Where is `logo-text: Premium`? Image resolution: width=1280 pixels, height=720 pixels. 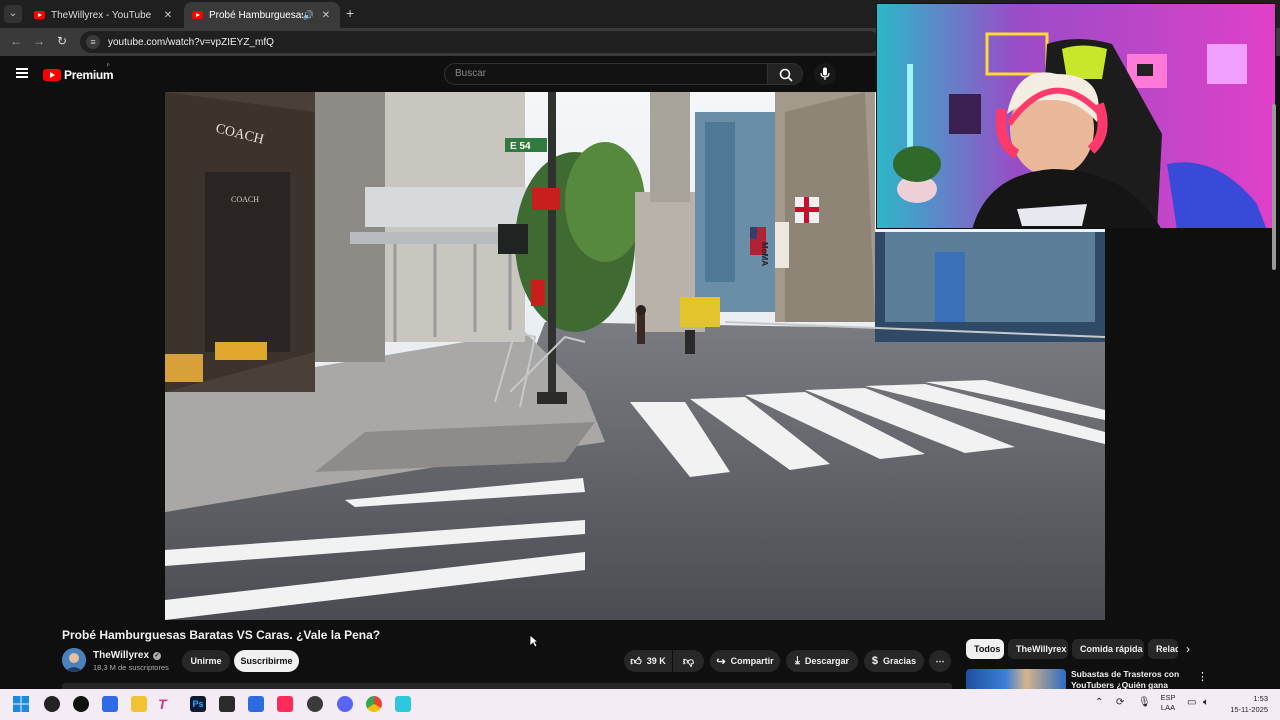
logo-text: Premium is located at coordinates (89, 75).